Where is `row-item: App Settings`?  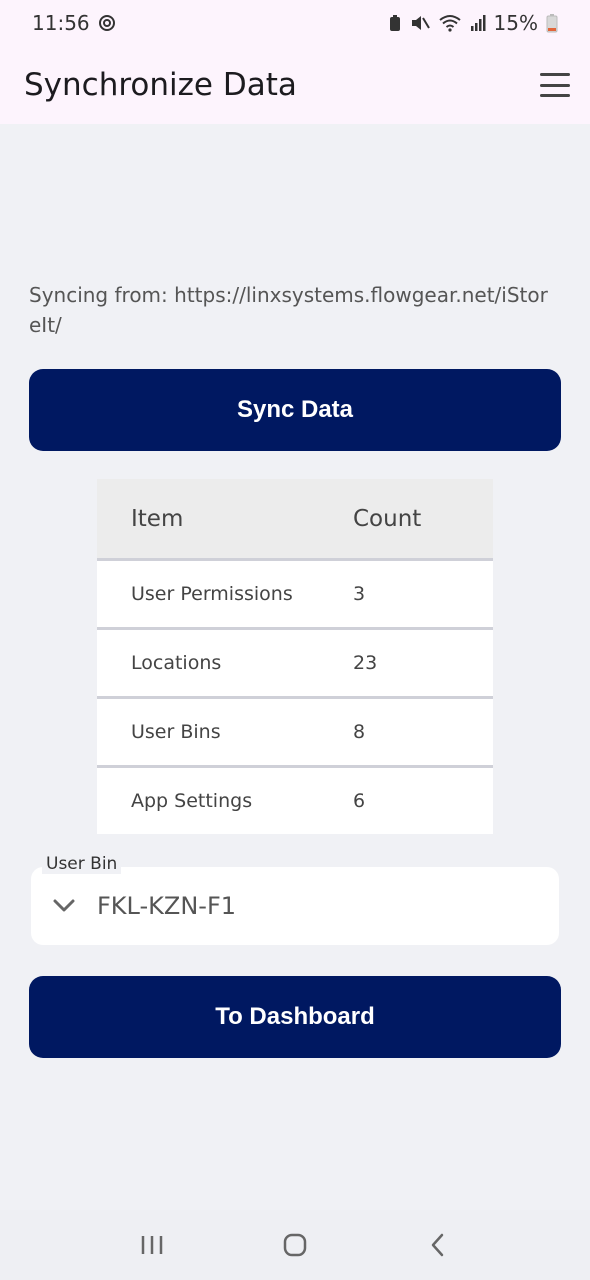 row-item: App Settings is located at coordinates (192, 801).